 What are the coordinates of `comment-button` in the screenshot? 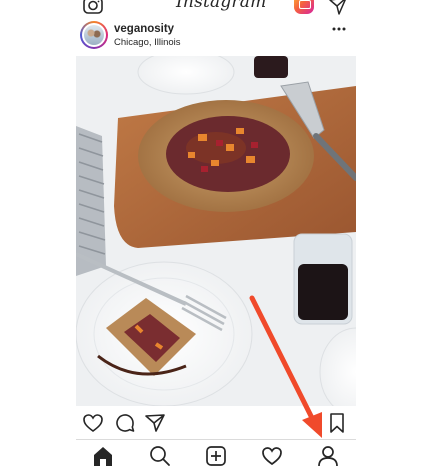 It's located at (125, 423).